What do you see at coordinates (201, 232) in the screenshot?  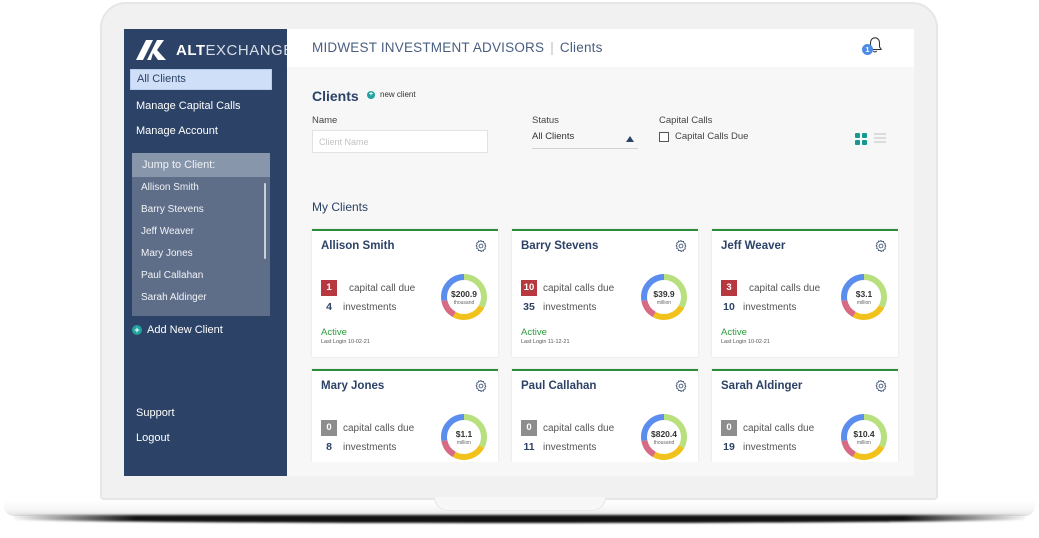 I see `jump-client-item: Jeff Weaver` at bounding box center [201, 232].